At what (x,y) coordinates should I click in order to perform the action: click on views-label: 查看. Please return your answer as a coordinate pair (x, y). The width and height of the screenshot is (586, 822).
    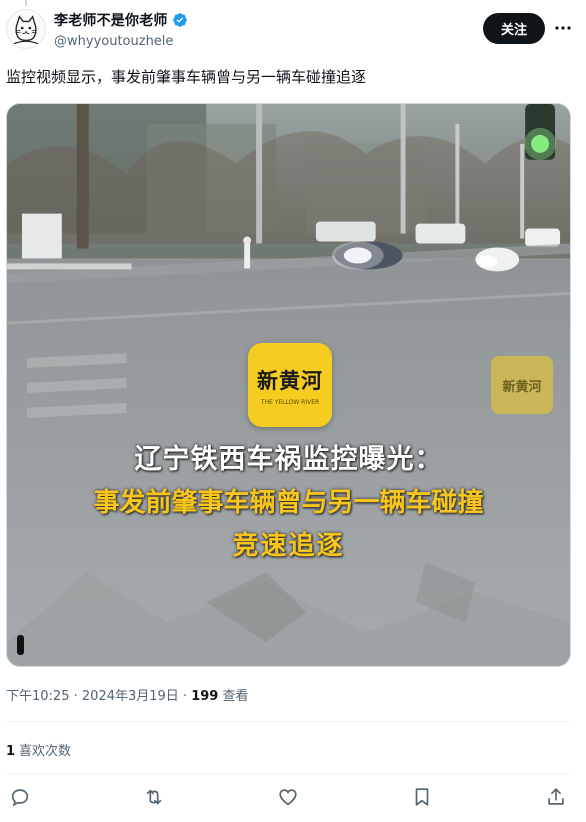
    Looking at the image, I should click on (233, 696).